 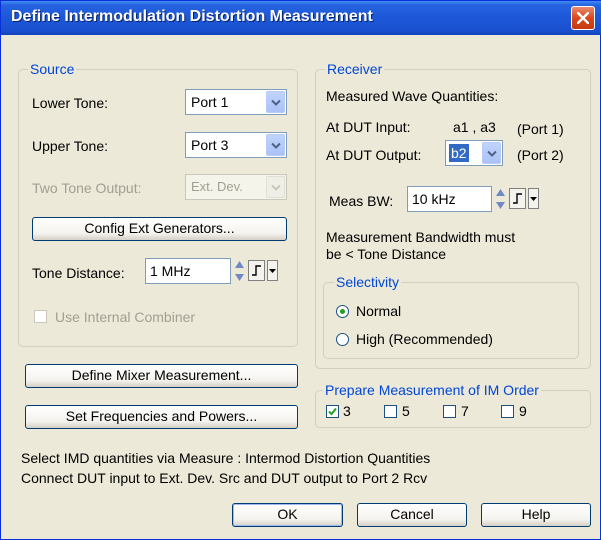 I want to click on tone-distance-label: Tone Distance:, so click(x=78, y=273).